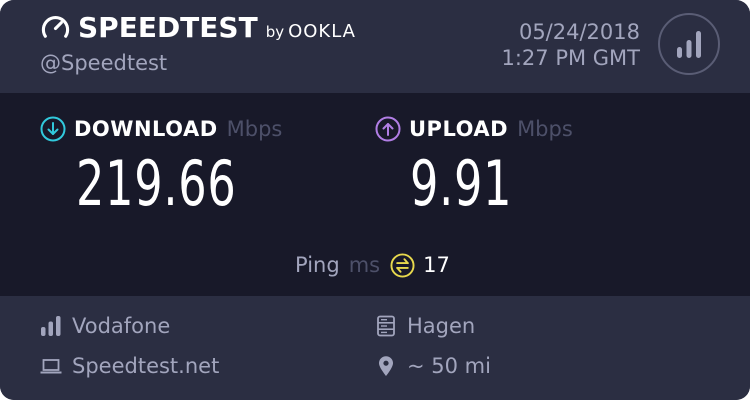 This screenshot has width=750, height=400. I want to click on host-info: Speedtest.net, so click(129, 366).